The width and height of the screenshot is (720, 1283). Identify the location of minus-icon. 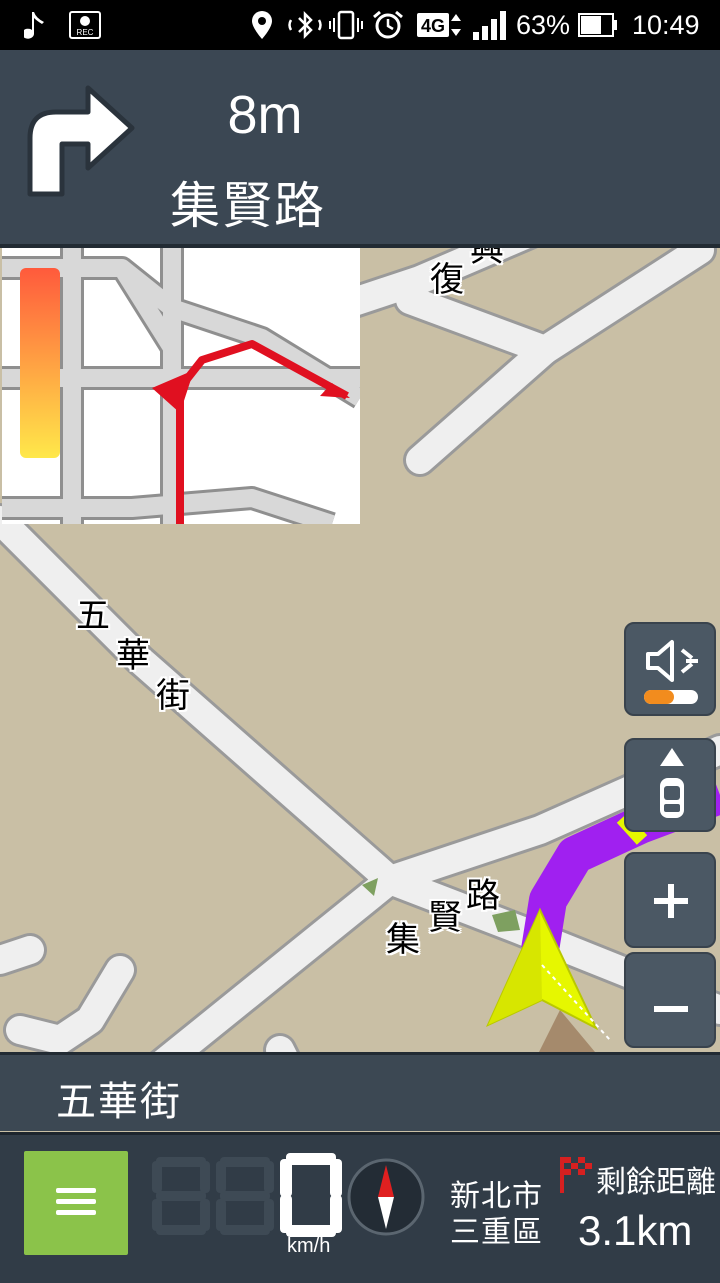
(671, 1007).